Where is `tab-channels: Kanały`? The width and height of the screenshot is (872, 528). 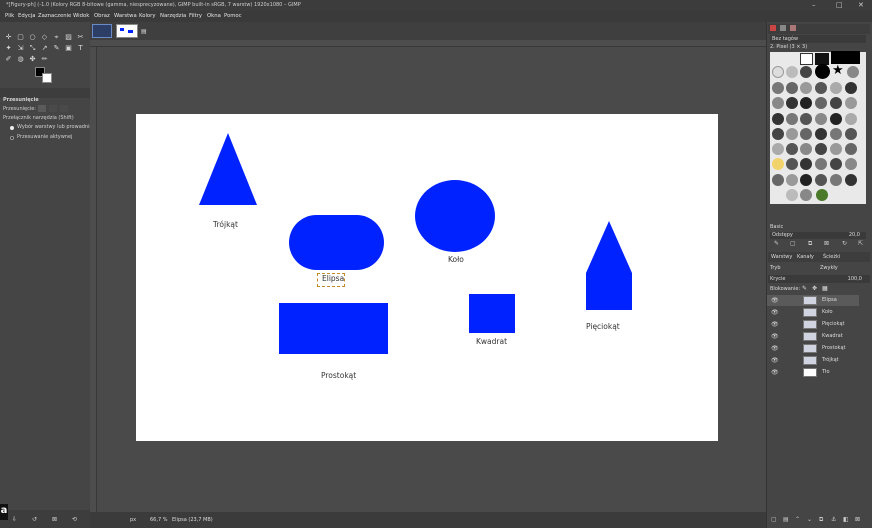 tab-channels: Kanały is located at coordinates (805, 257).